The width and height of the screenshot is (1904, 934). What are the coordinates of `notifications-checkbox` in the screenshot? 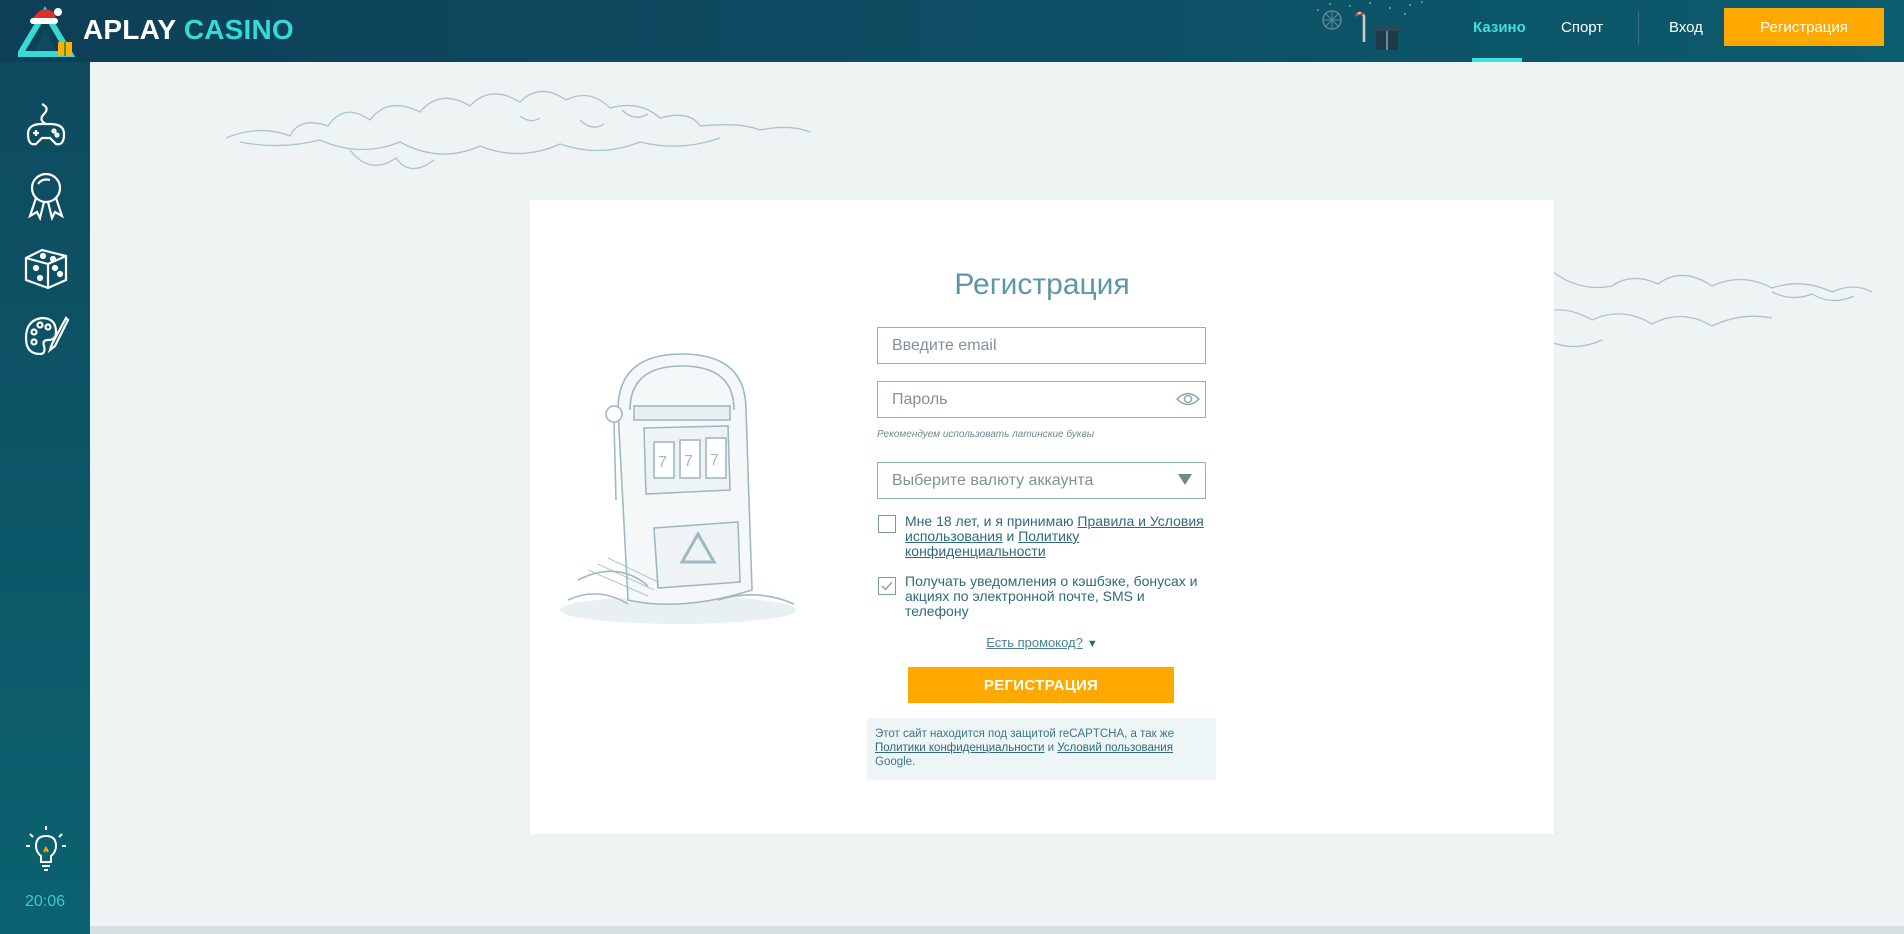 It's located at (887, 586).